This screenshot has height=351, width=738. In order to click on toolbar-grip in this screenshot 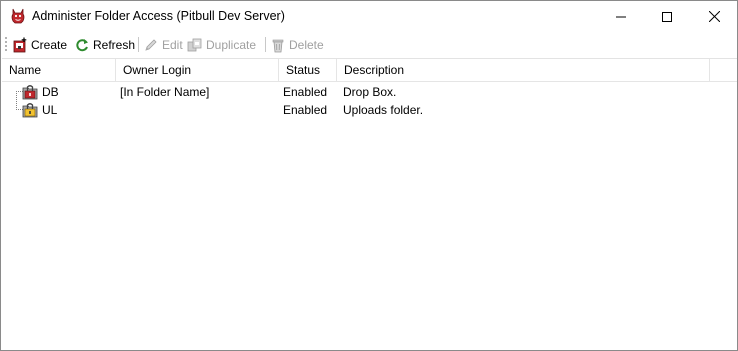, I will do `click(6, 44)`.